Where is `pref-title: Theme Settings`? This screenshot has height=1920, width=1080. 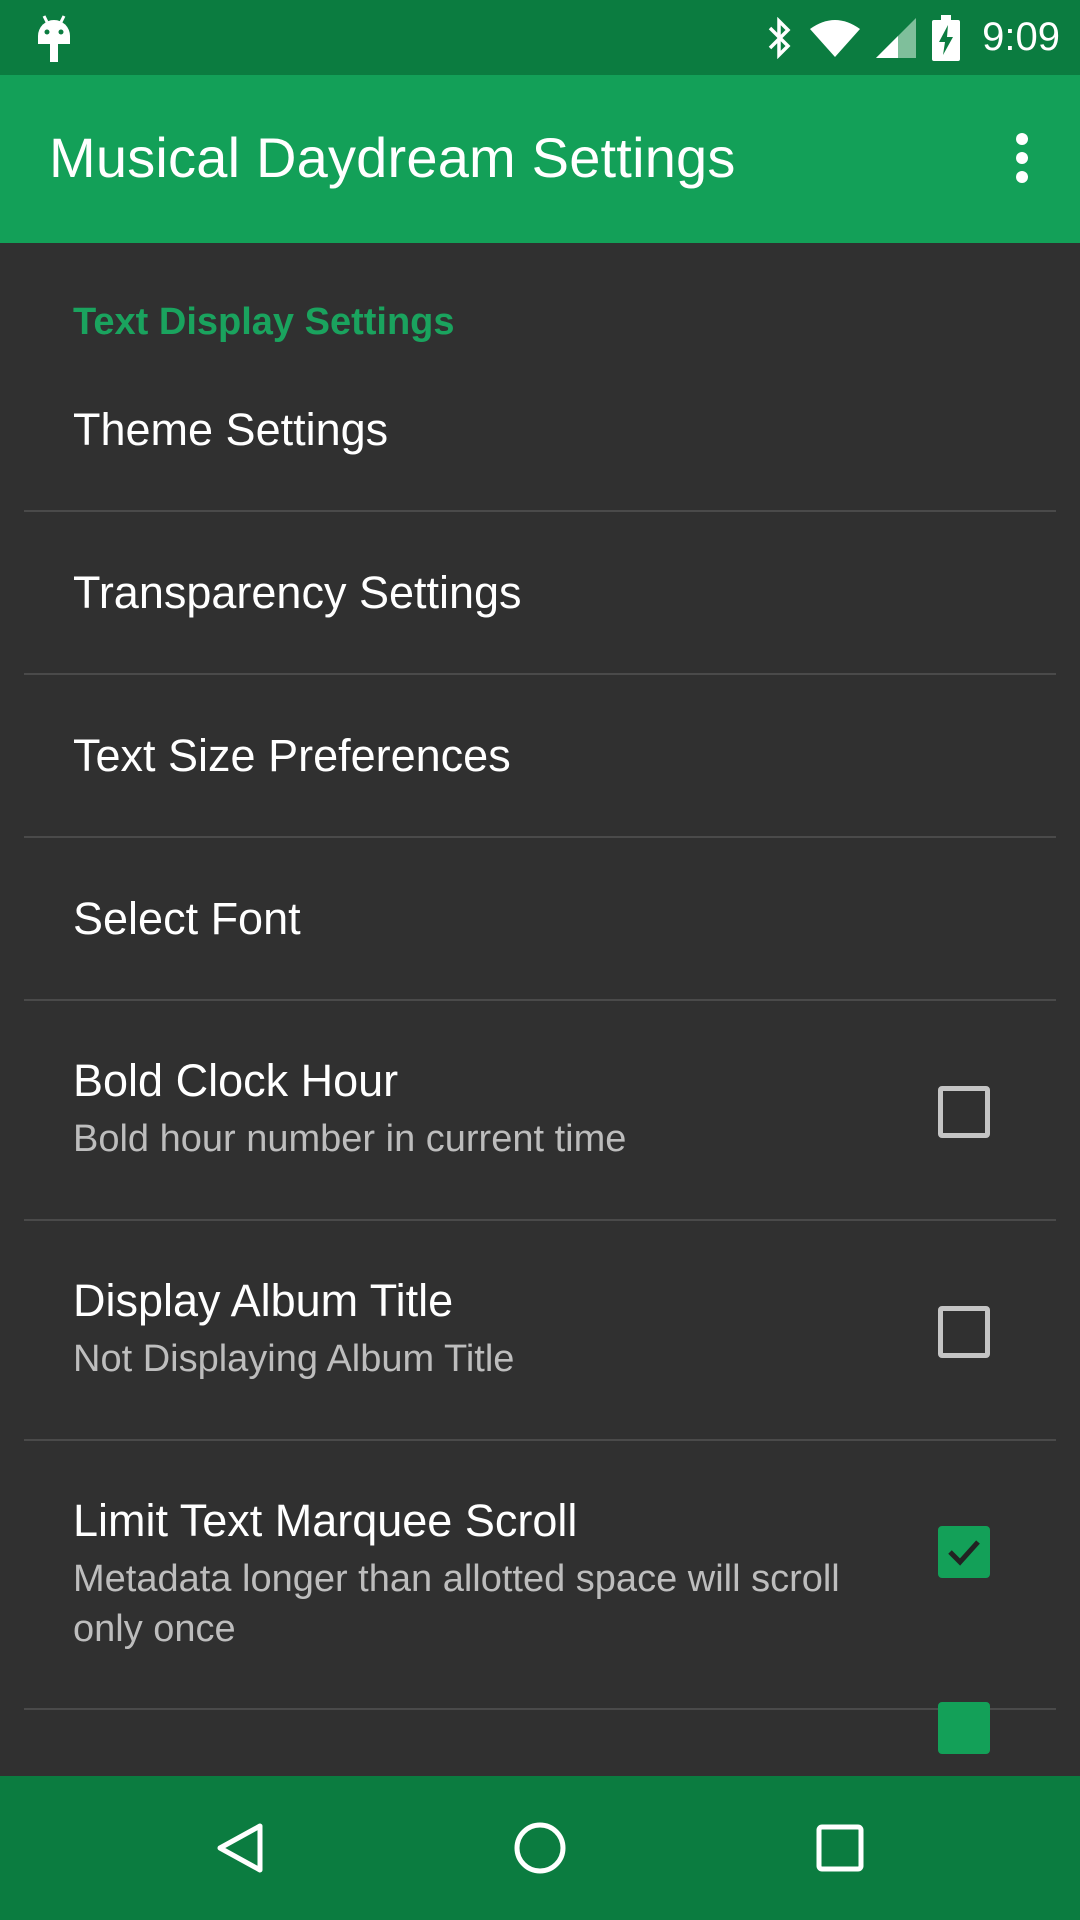 pref-title: Theme Settings is located at coordinates (231, 429).